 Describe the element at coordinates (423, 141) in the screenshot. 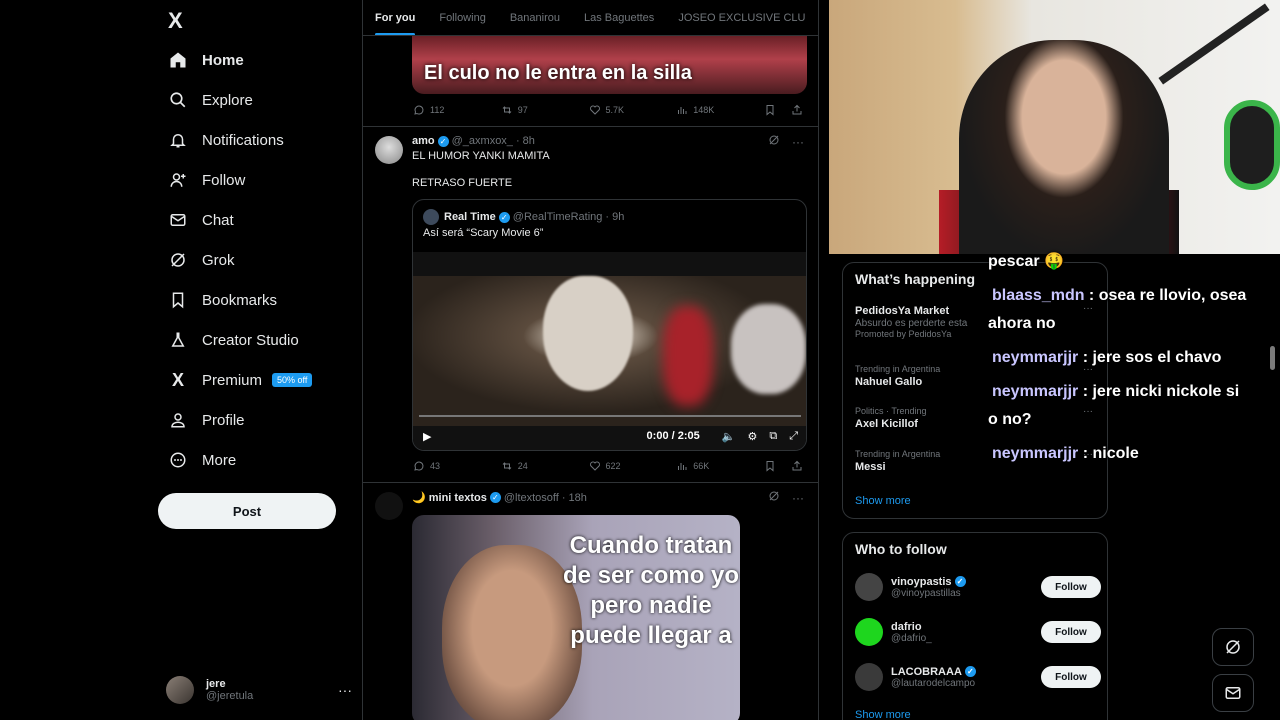

I see `author-name: amo` at that location.